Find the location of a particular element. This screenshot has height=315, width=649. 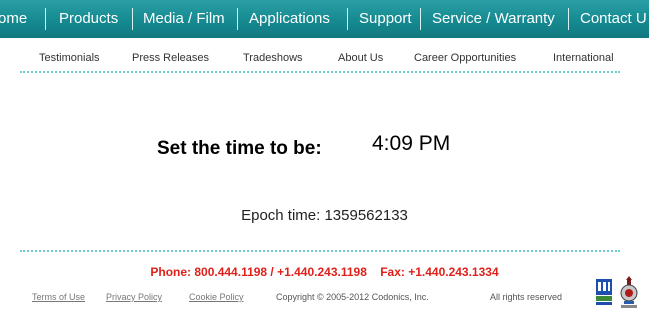

footer-link-terms-of-use: Terms of Use is located at coordinates (58, 297).